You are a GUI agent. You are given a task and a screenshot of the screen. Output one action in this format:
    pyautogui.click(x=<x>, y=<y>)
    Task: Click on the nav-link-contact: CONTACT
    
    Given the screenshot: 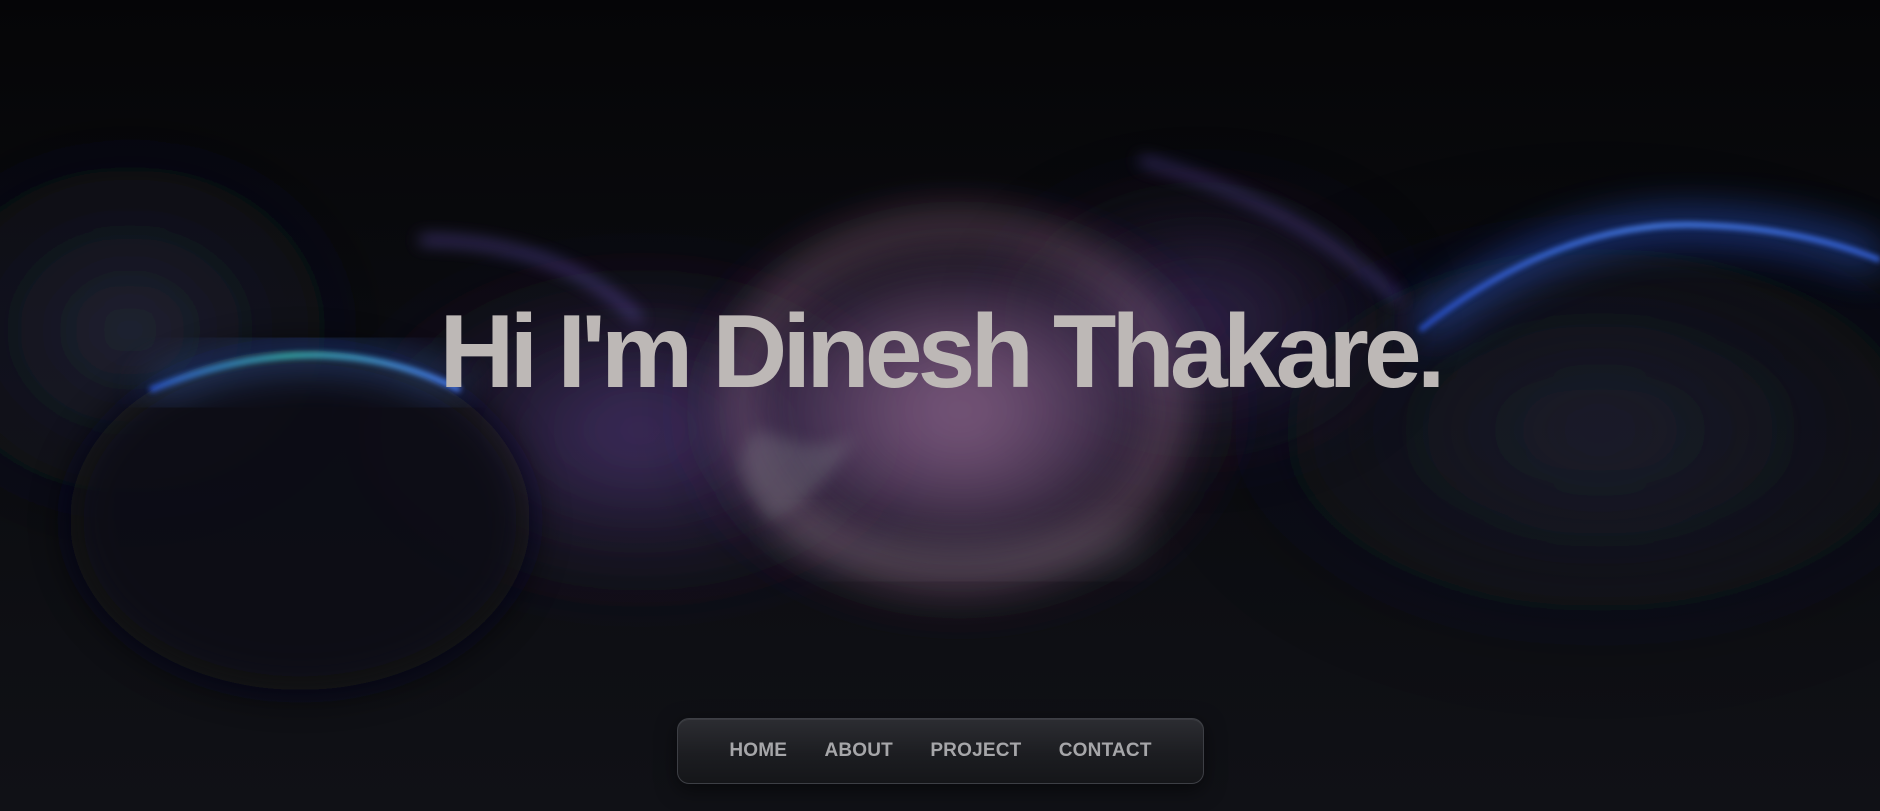 What is the action you would take?
    pyautogui.click(x=1105, y=751)
    